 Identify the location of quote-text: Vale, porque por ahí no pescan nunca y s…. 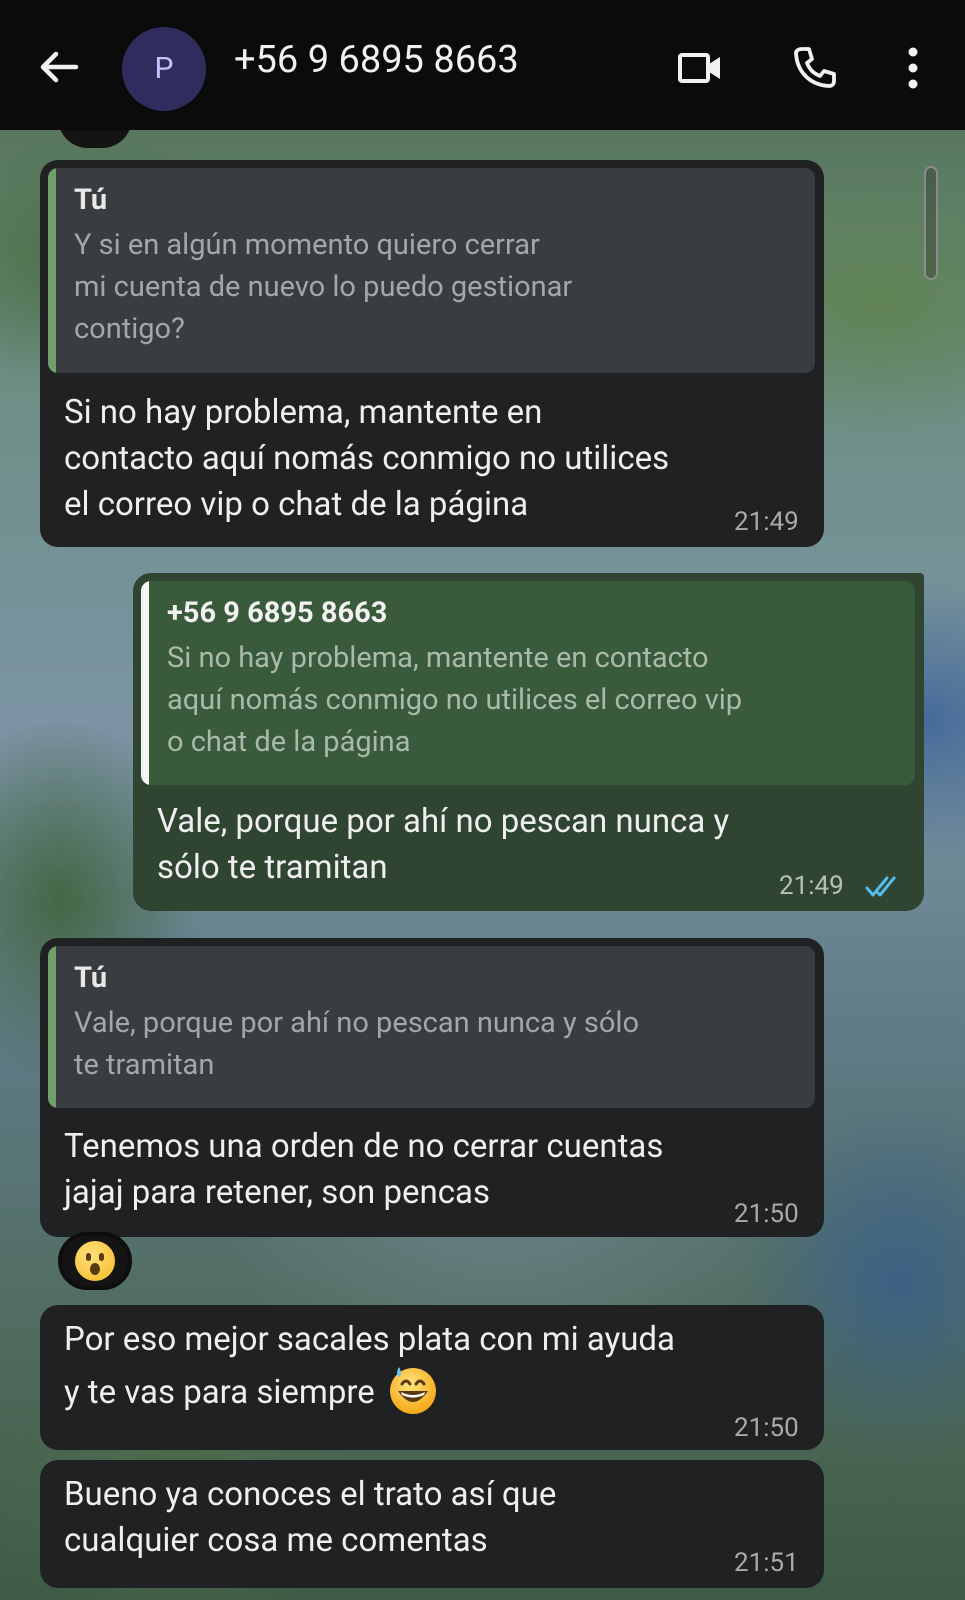
(357, 1044).